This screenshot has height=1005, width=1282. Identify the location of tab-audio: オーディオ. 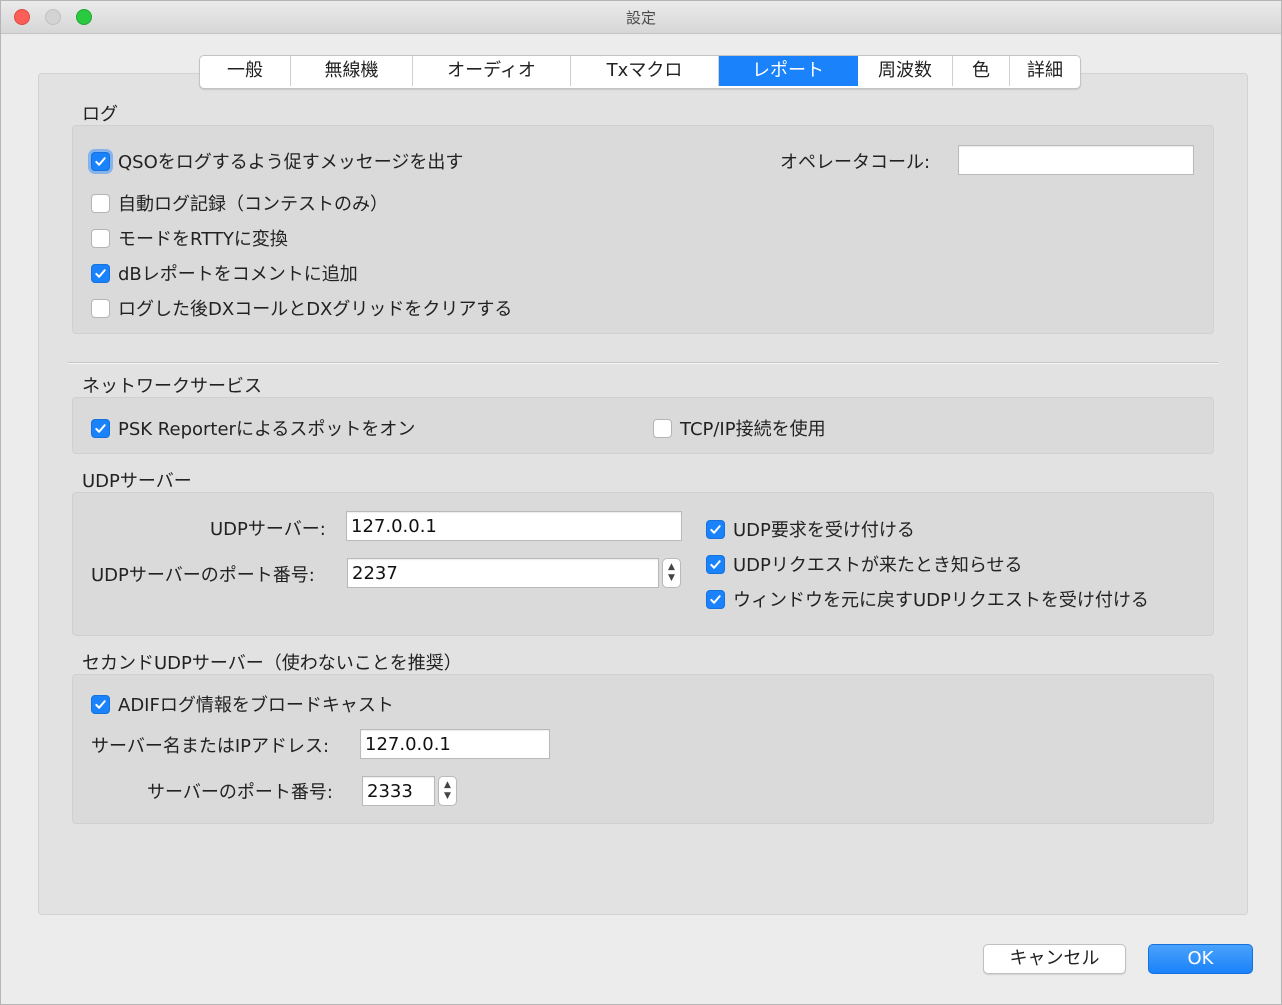
(492, 71).